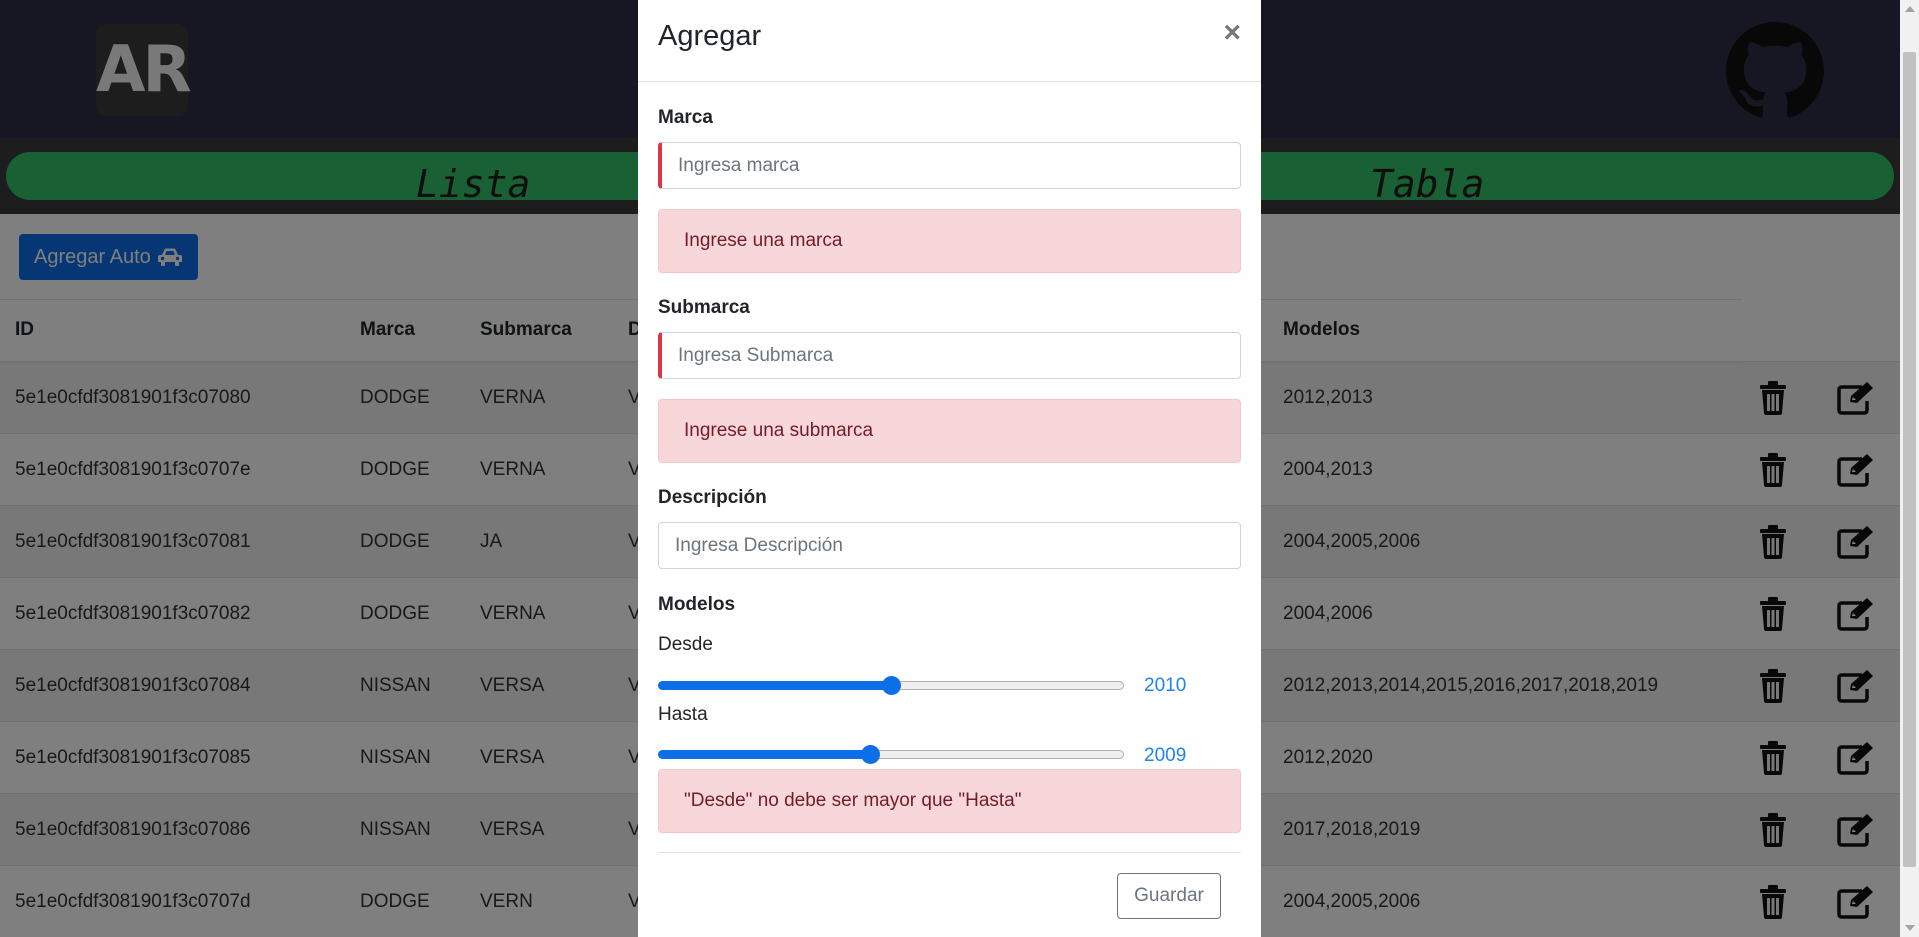  What do you see at coordinates (1169, 896) in the screenshot?
I see `guardar-button: Guardar` at bounding box center [1169, 896].